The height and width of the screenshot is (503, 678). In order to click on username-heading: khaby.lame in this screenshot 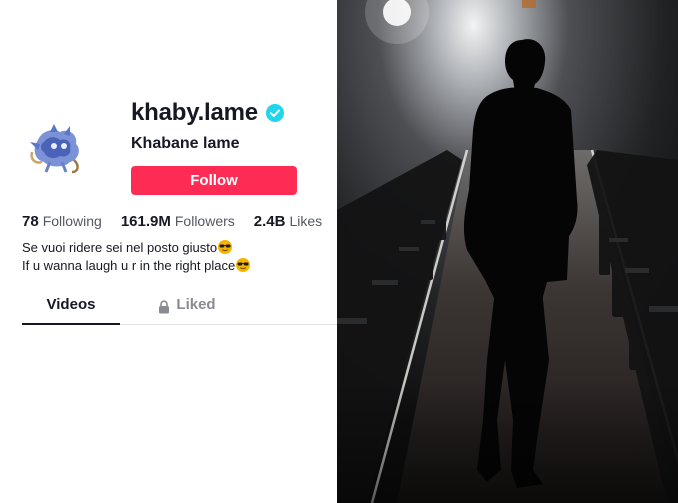, I will do `click(207, 113)`.